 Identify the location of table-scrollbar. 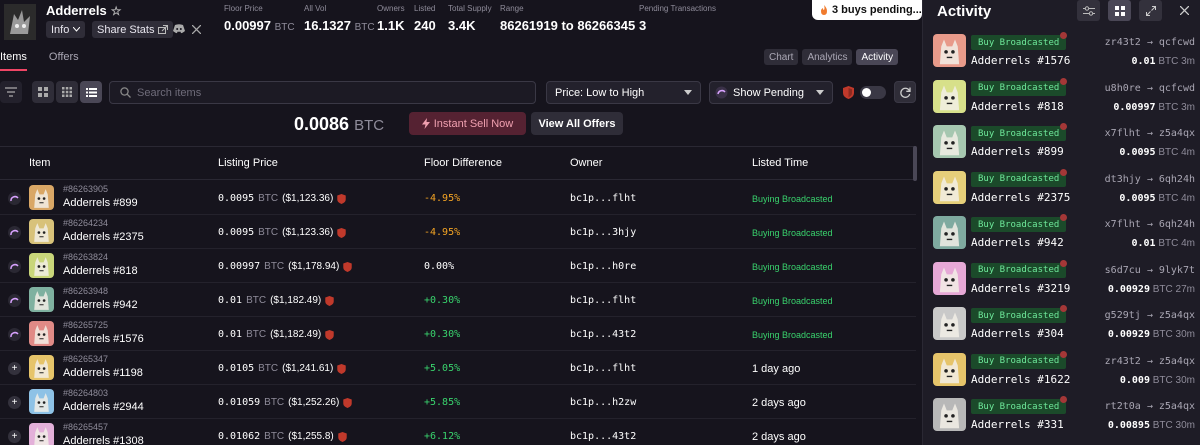
(915, 163).